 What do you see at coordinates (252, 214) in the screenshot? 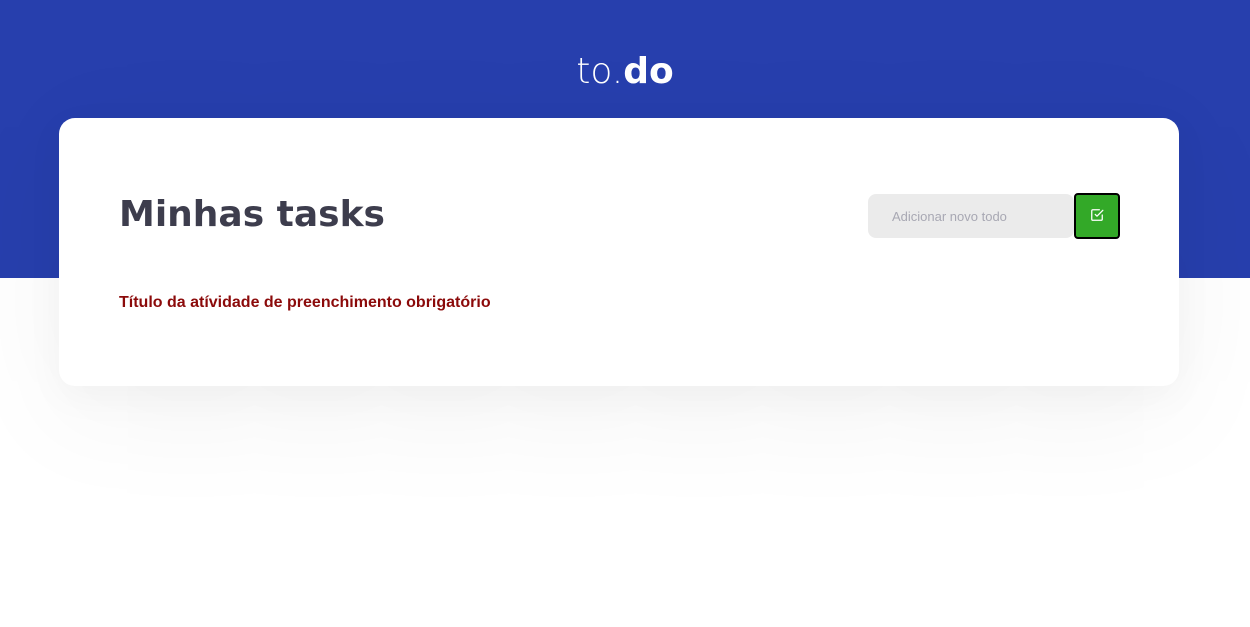
I see `page-title: Minhas tasks` at bounding box center [252, 214].